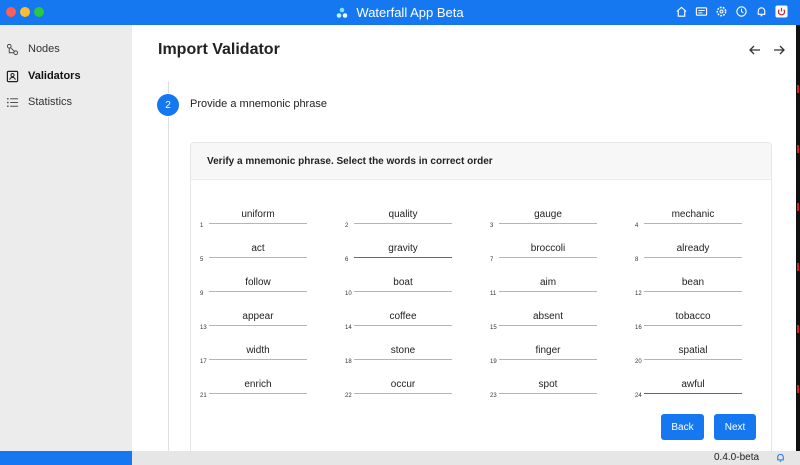  I want to click on word-index: 21, so click(203, 396).